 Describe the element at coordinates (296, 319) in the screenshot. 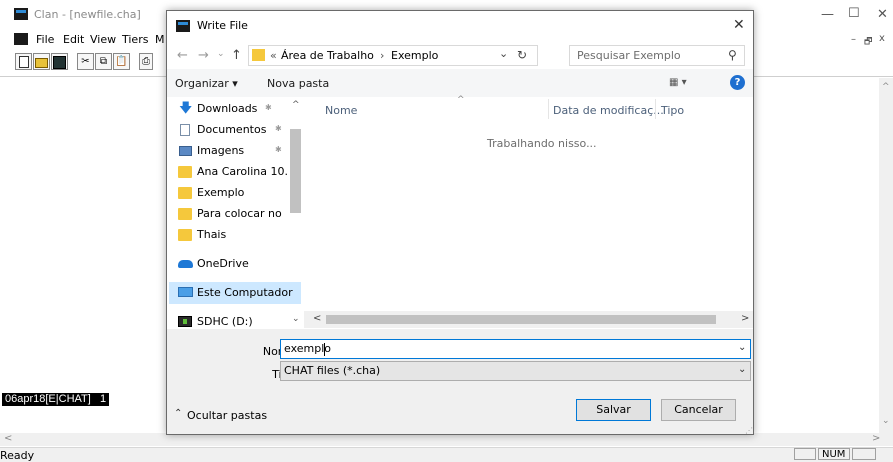

I see `nav-scroll-down-icon: ⌄` at that location.